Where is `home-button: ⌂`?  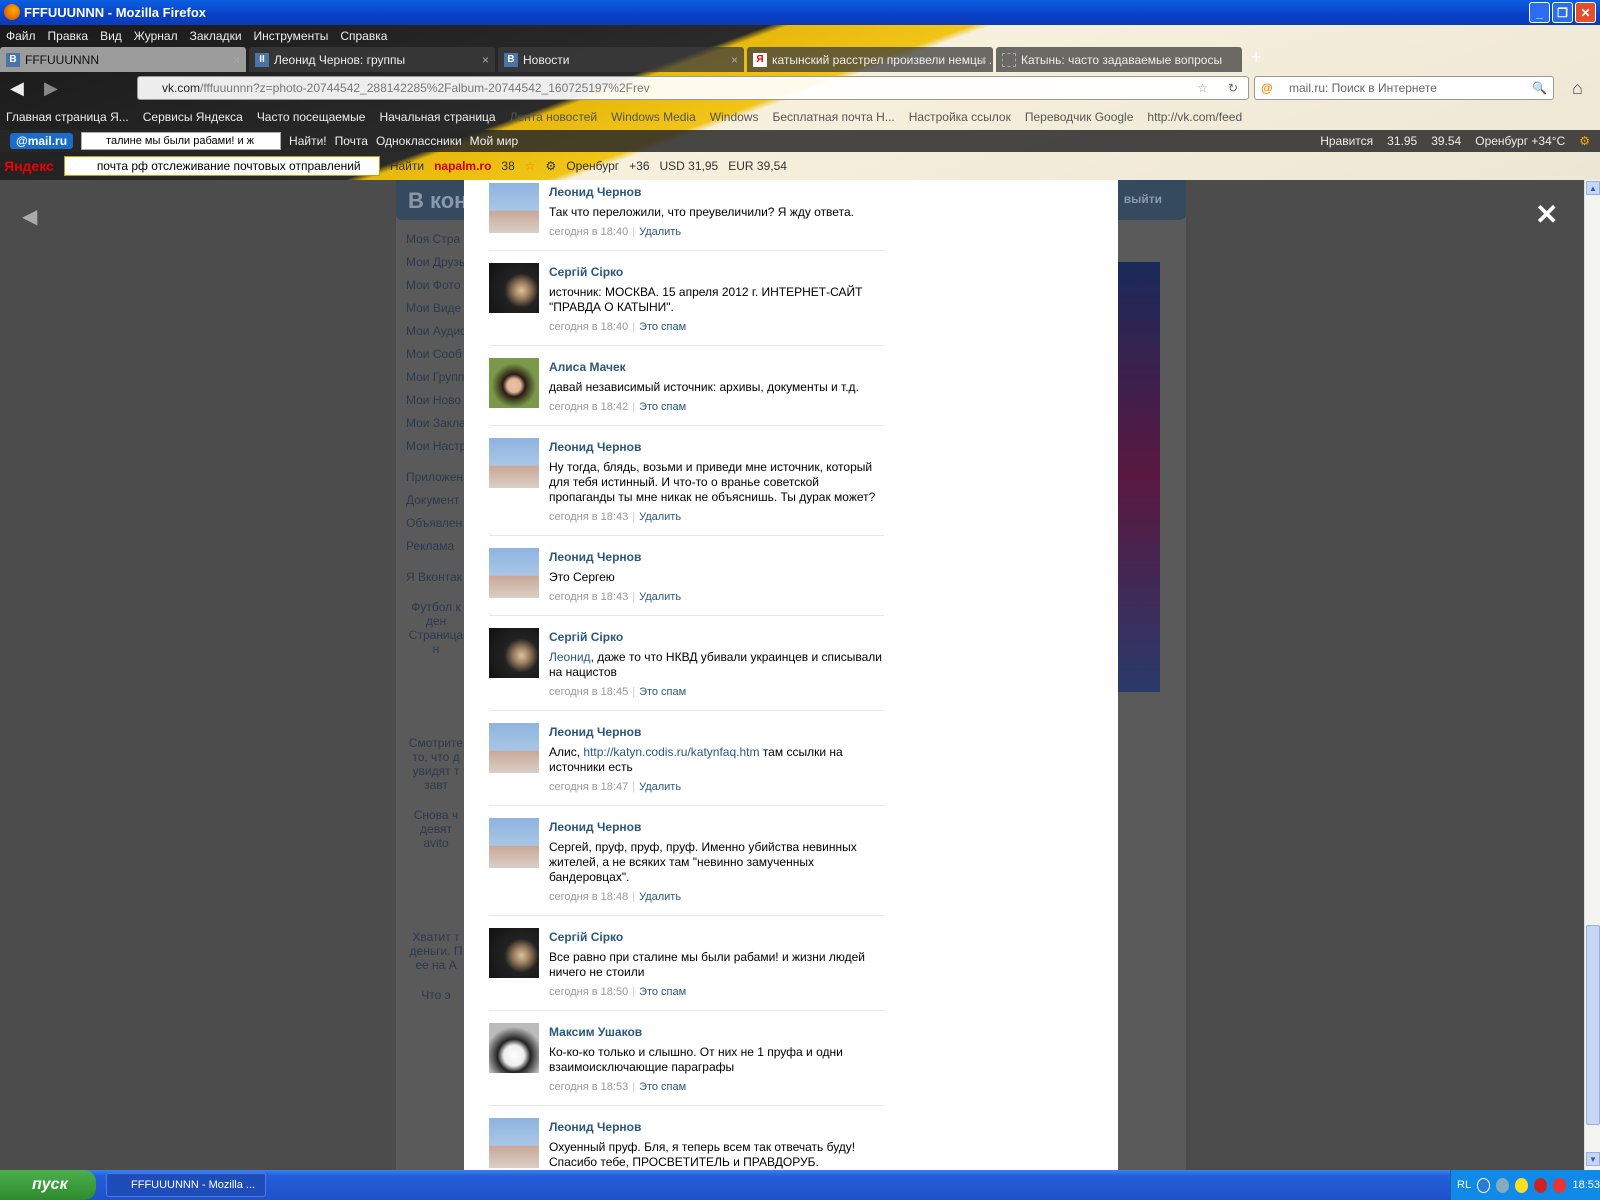
home-button: ⌂ is located at coordinates (1577, 88).